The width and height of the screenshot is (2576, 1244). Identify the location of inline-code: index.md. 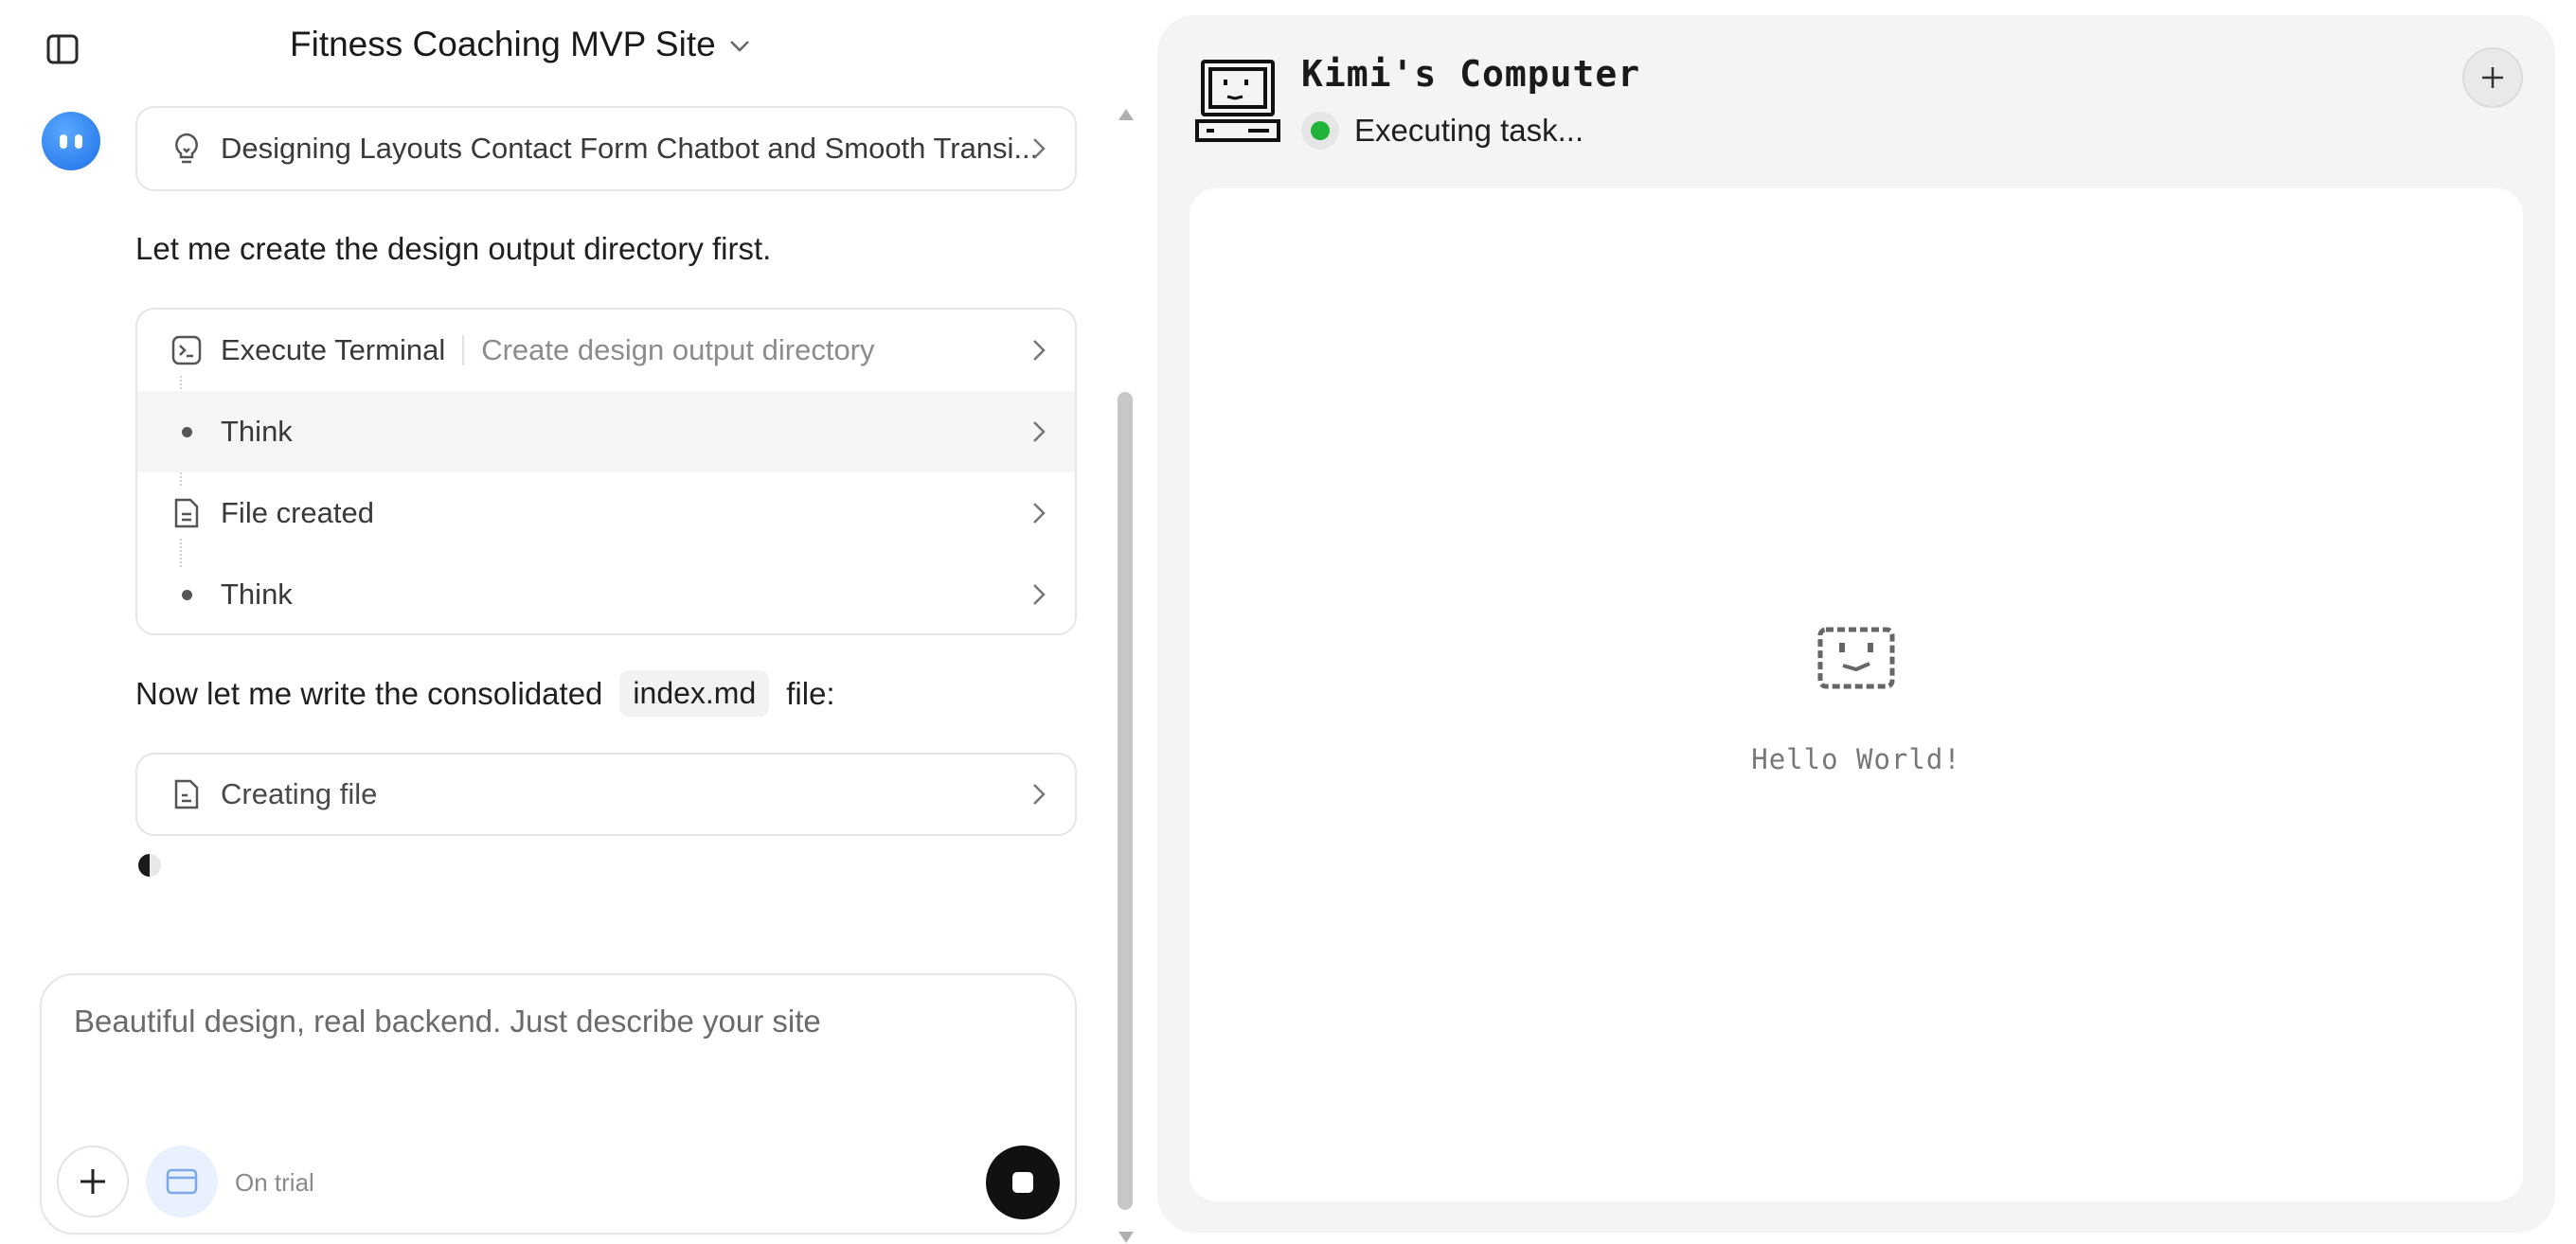
(694, 693).